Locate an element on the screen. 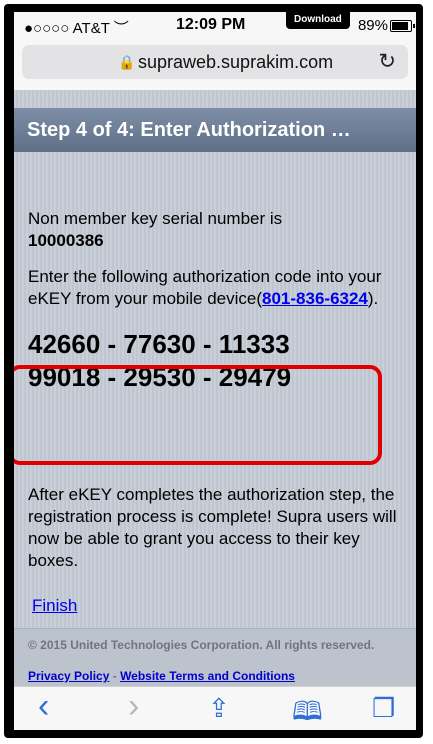 The image size is (433, 744). serial-label: Non member key serial number is is located at coordinates (155, 218).